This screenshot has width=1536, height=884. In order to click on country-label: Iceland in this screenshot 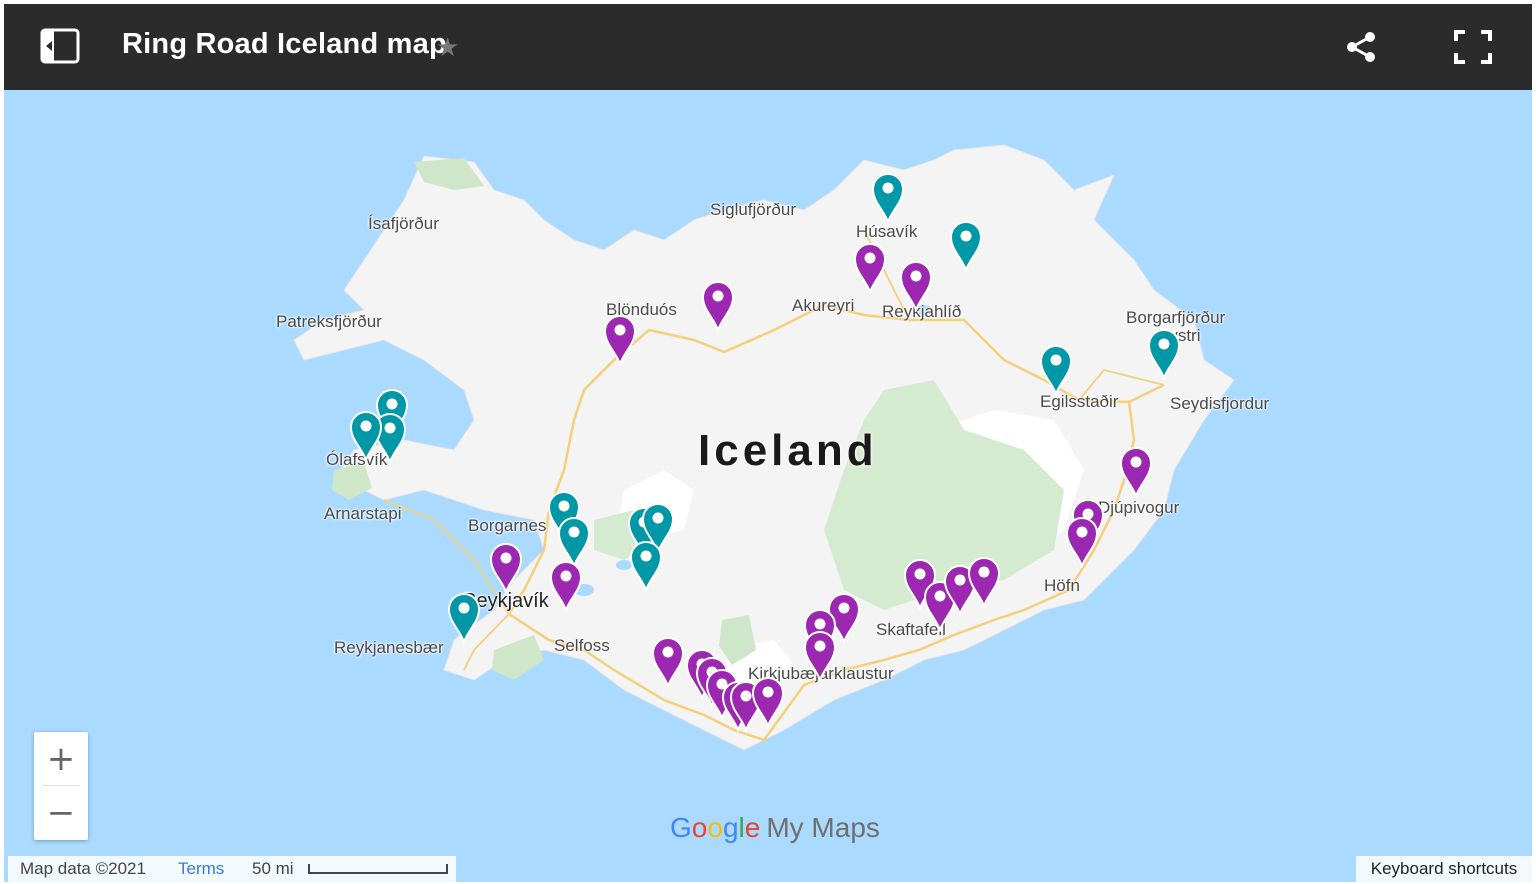, I will do `click(788, 450)`.